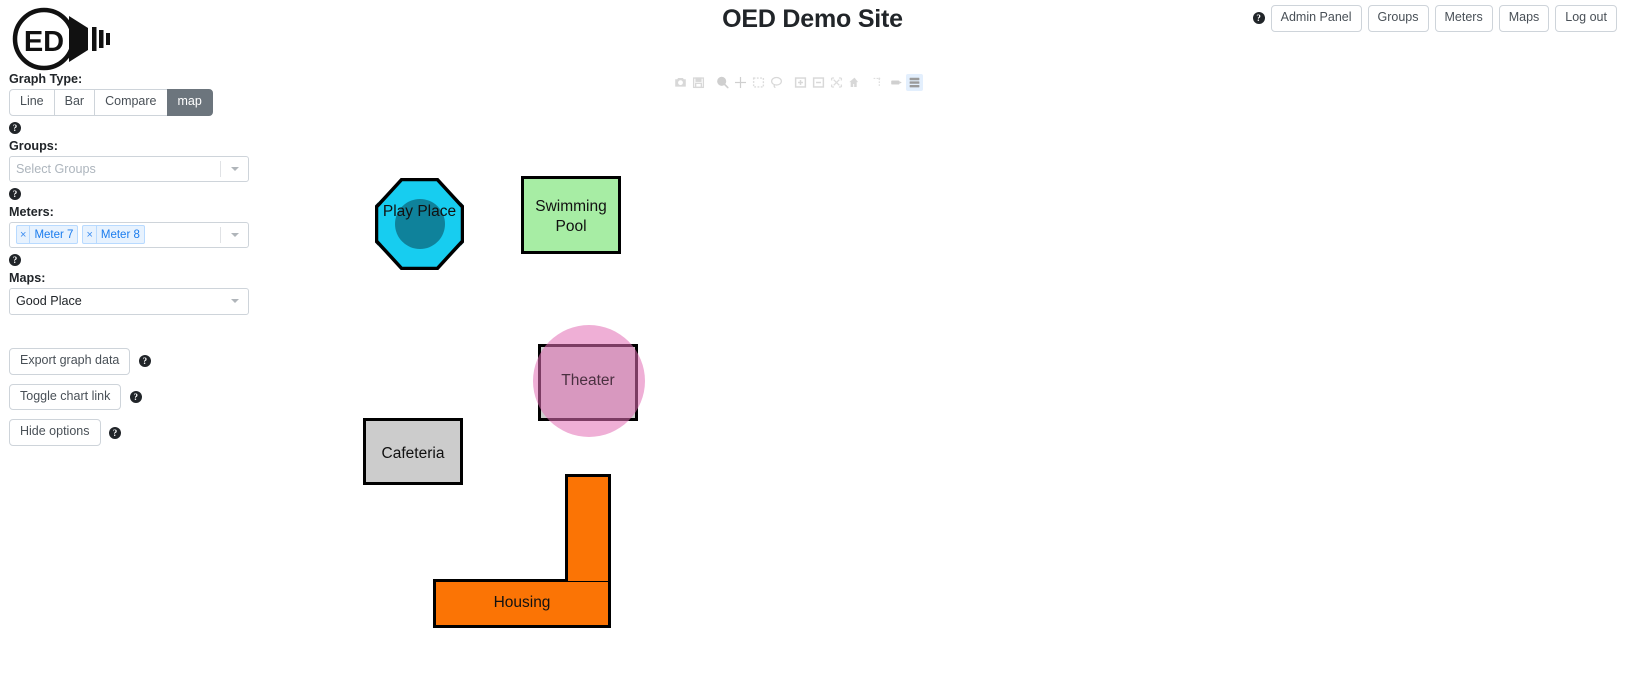  I want to click on autoscale-icon, so click(836, 82).